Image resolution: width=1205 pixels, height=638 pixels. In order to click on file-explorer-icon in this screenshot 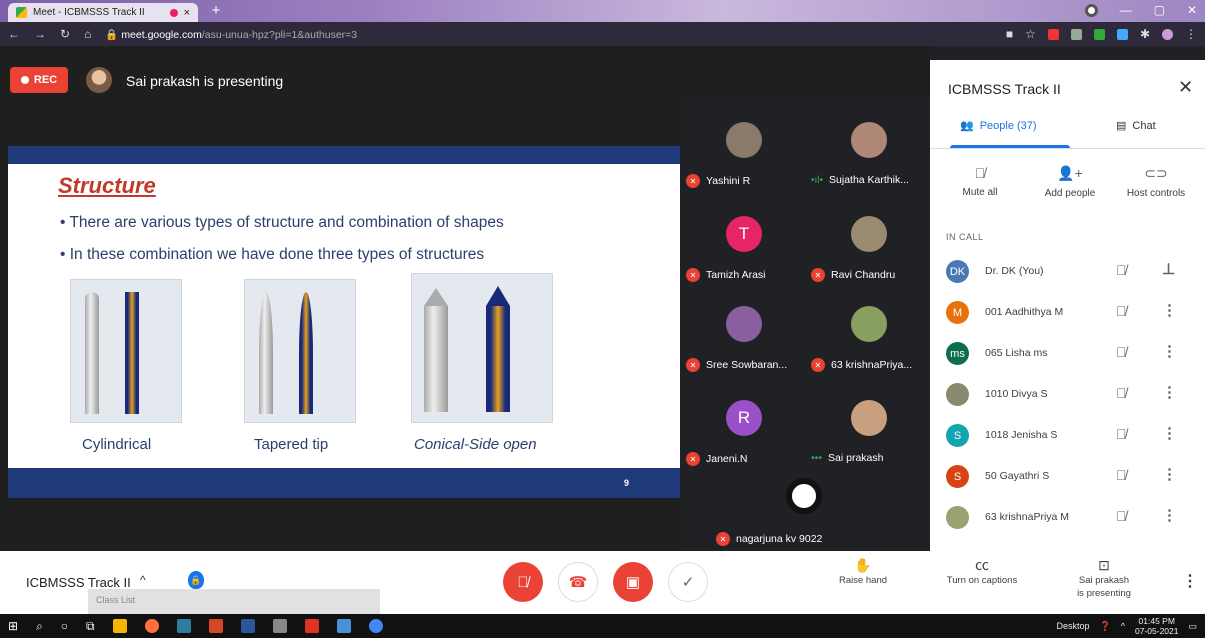, I will do `click(119, 626)`.